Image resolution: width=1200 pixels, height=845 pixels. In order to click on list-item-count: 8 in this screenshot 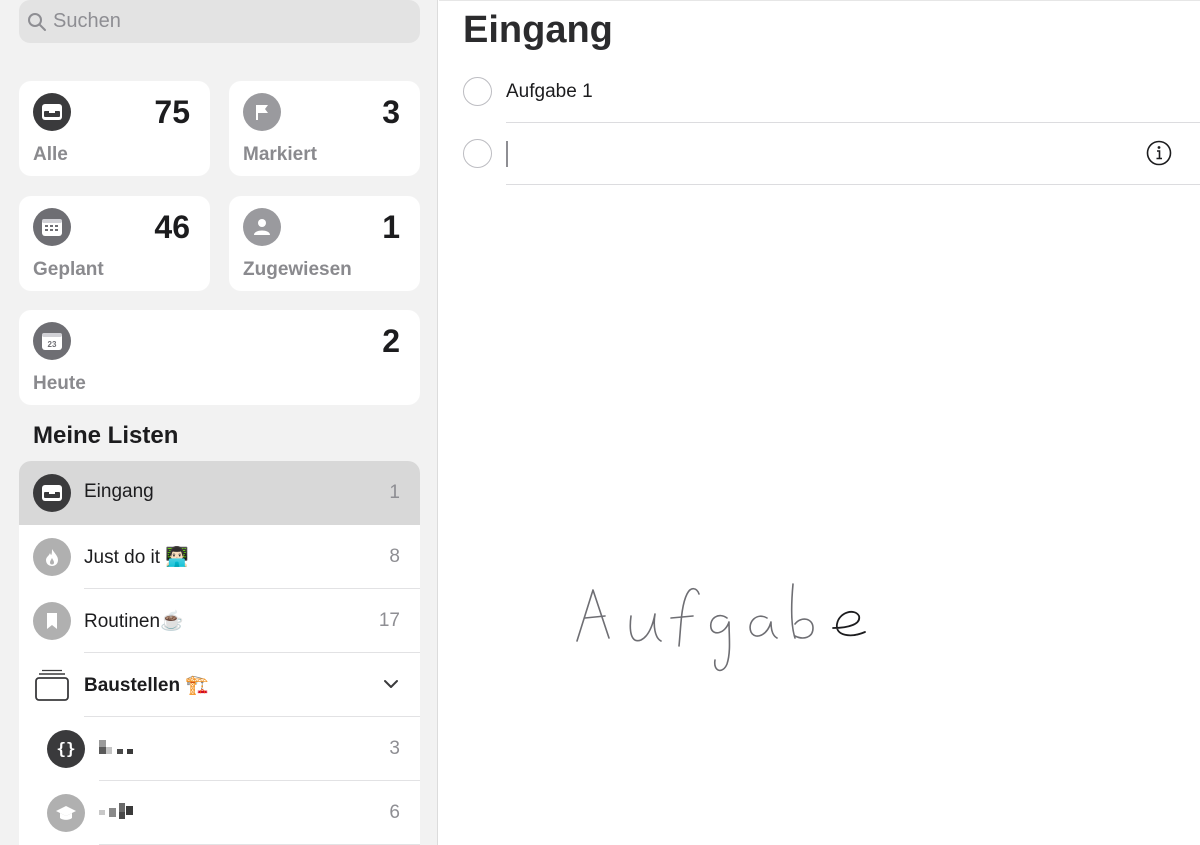, I will do `click(394, 556)`.